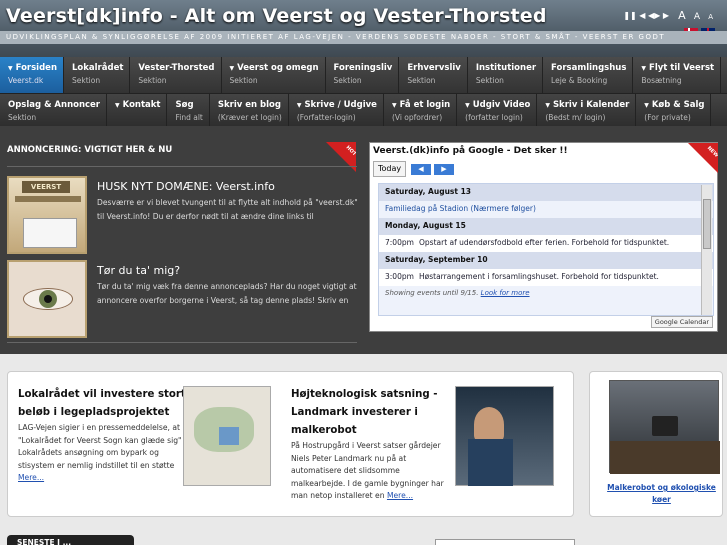 This screenshot has height=545, width=727. Describe the element at coordinates (336, 110) in the screenshot. I see `nav-item-skrive-udgive: ▼ Skrive / Udgive (Forfatter-login)` at that location.